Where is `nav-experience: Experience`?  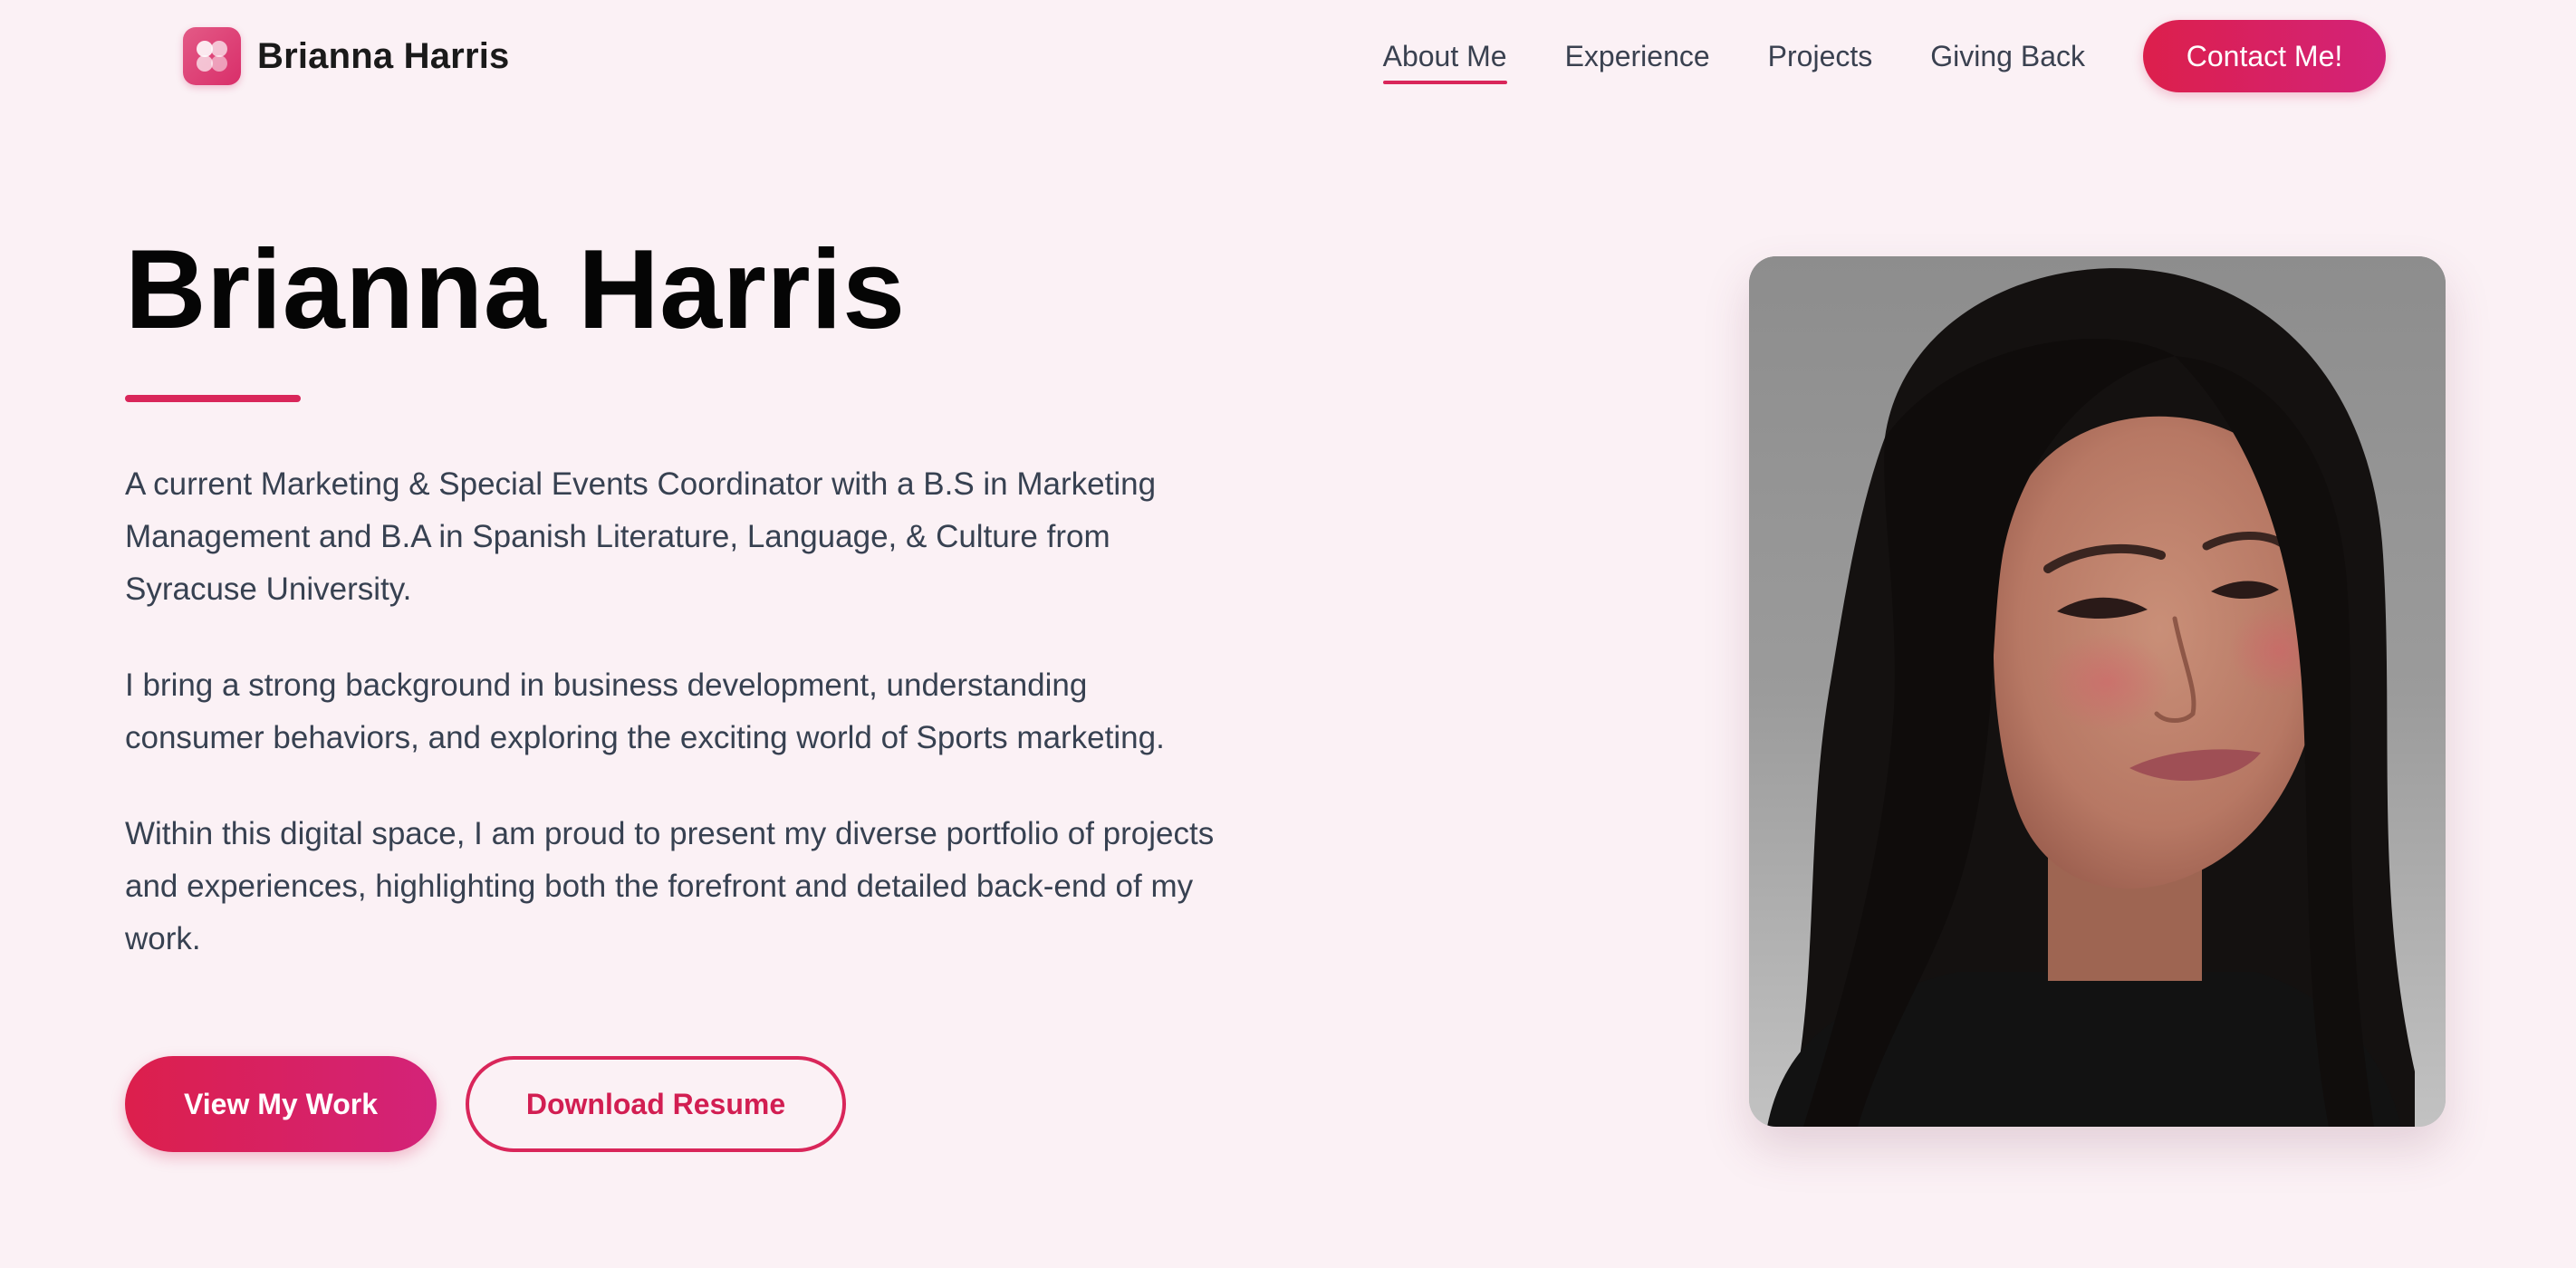
nav-experience: Experience is located at coordinates (1637, 56).